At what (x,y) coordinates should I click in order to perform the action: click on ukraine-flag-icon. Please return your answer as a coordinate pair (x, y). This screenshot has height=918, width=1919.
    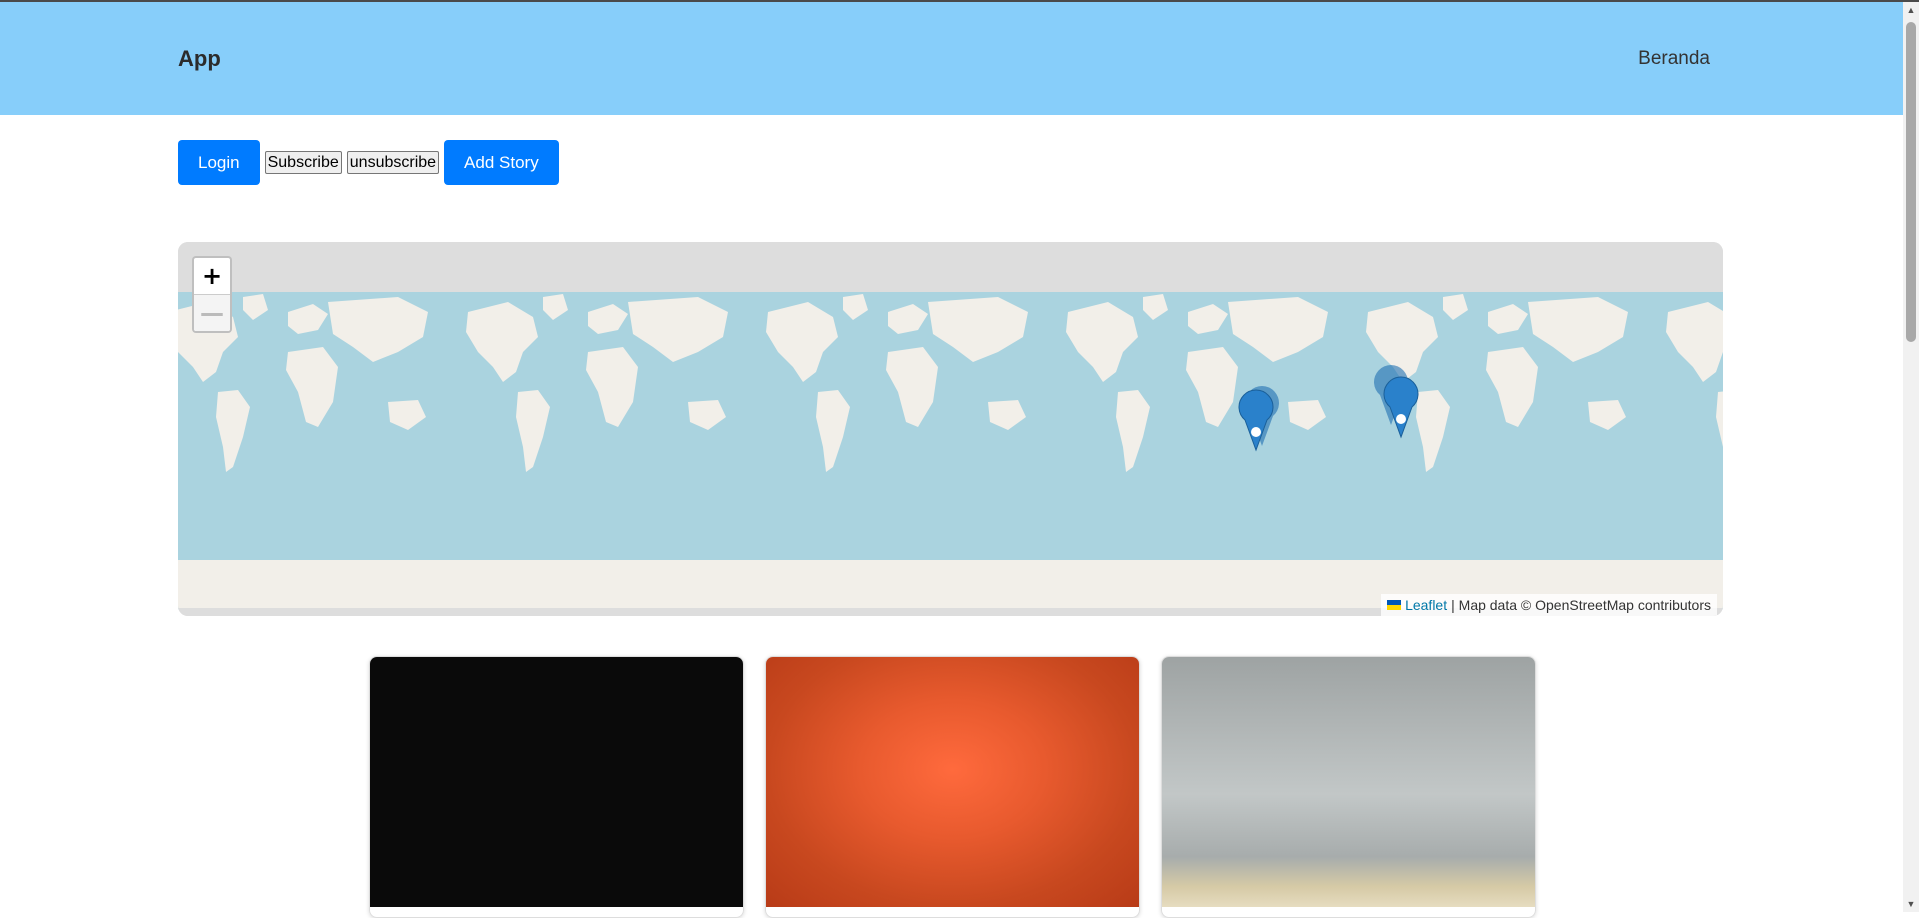
    Looking at the image, I should click on (1394, 605).